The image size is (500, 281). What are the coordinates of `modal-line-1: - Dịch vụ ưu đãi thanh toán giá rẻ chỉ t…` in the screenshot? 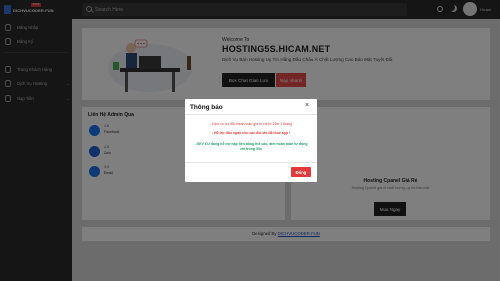 It's located at (251, 124).